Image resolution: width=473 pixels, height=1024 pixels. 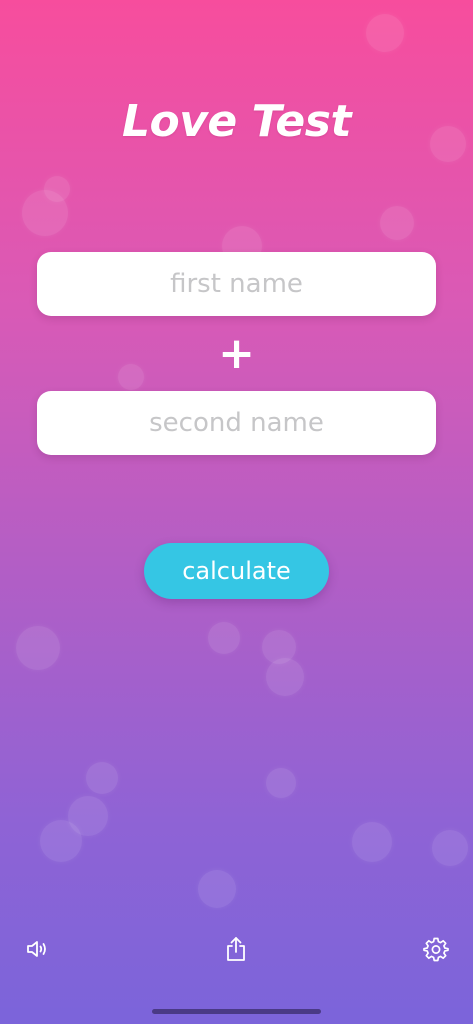 What do you see at coordinates (236, 284) in the screenshot?
I see `first-name-input` at bounding box center [236, 284].